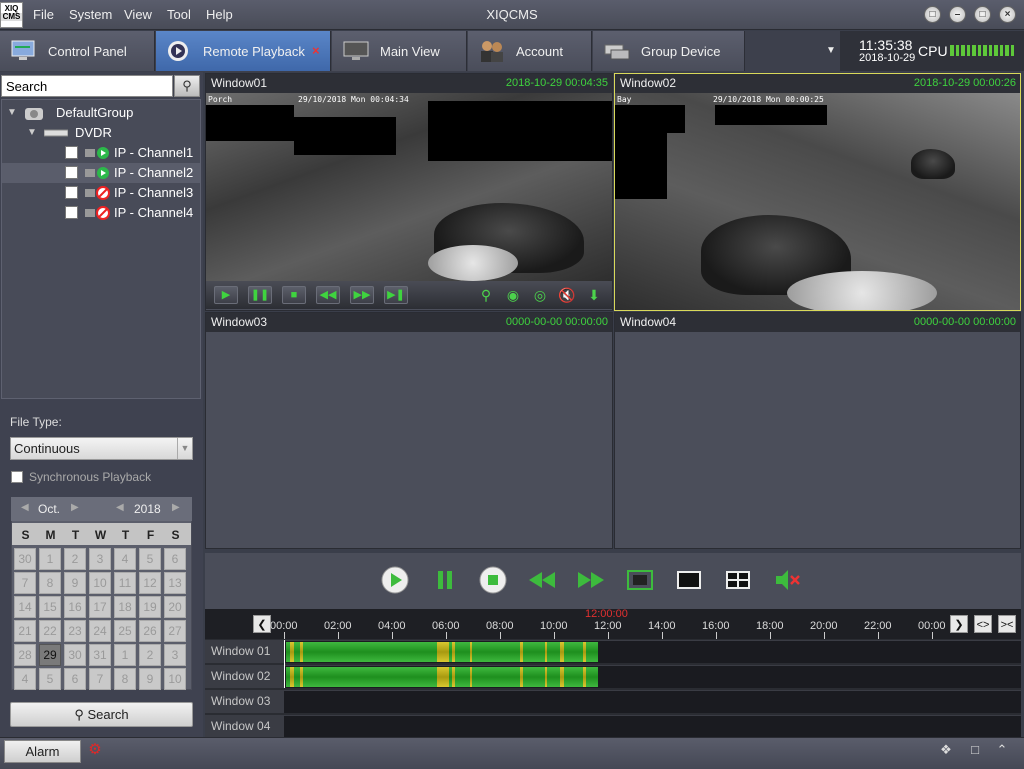 Image resolution: width=1024 pixels, height=769 pixels. Describe the element at coordinates (125, 631) in the screenshot. I see `calendar-day: 25` at that location.